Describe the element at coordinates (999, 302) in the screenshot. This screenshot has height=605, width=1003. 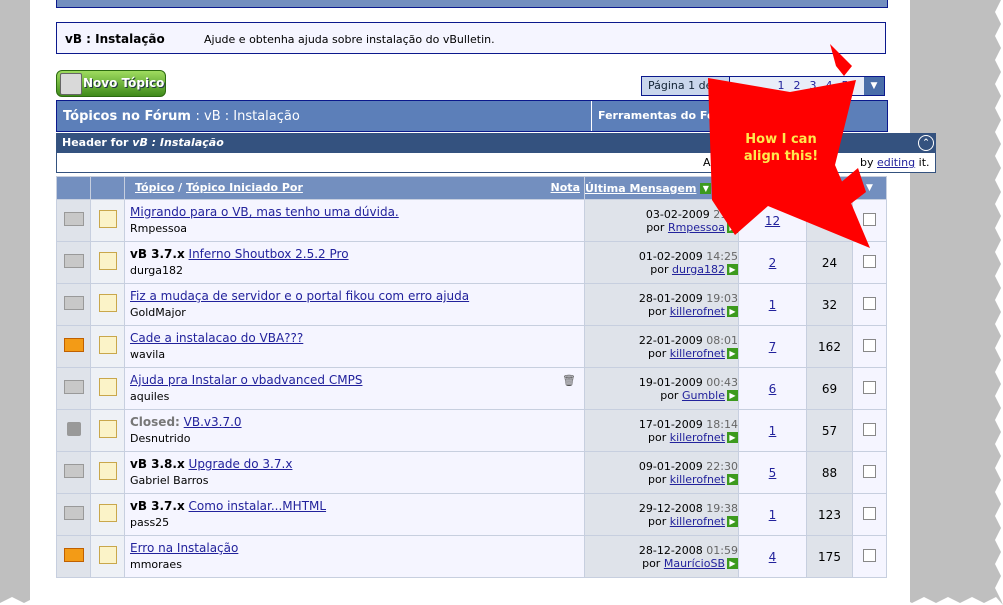
I see `torn-edge-right` at that location.